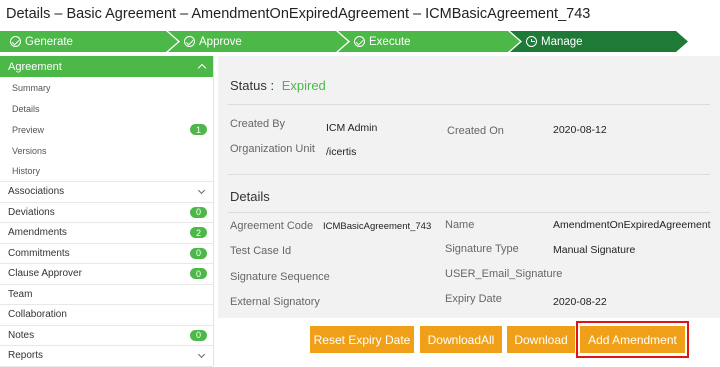 This screenshot has height=367, width=720. I want to click on org-unit-label: Organization Unit, so click(272, 149).